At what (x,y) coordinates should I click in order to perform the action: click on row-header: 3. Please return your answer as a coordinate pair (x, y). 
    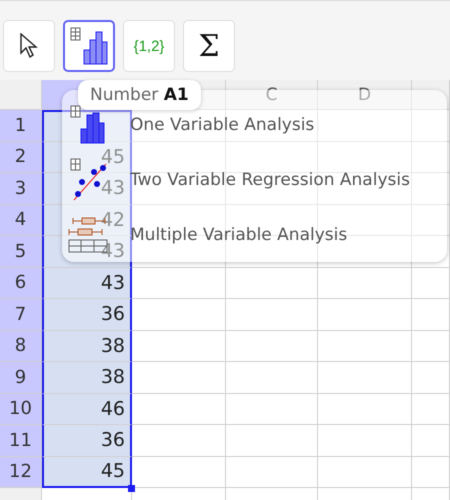
    Looking at the image, I should click on (21, 188).